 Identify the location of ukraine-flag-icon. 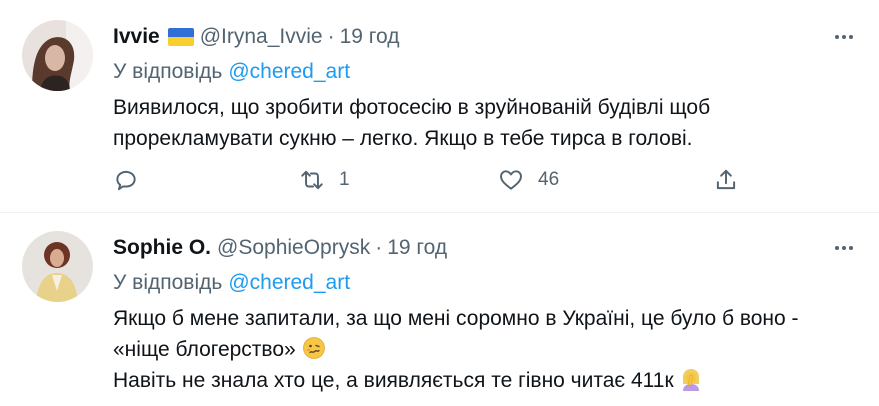
(180, 37).